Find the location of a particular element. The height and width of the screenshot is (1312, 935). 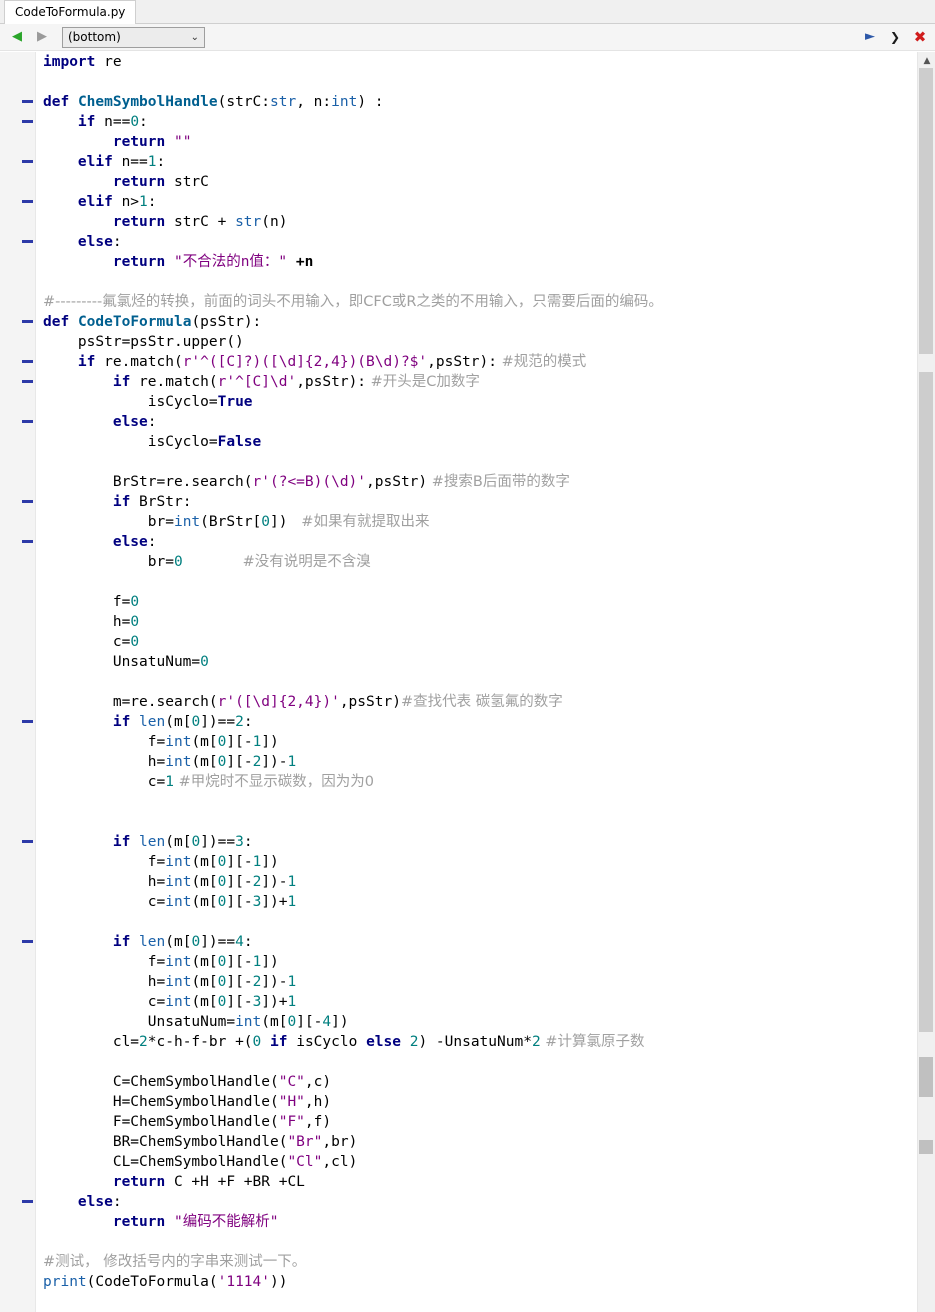

code-line: if len(m[0])==4: is located at coordinates (182, 942).